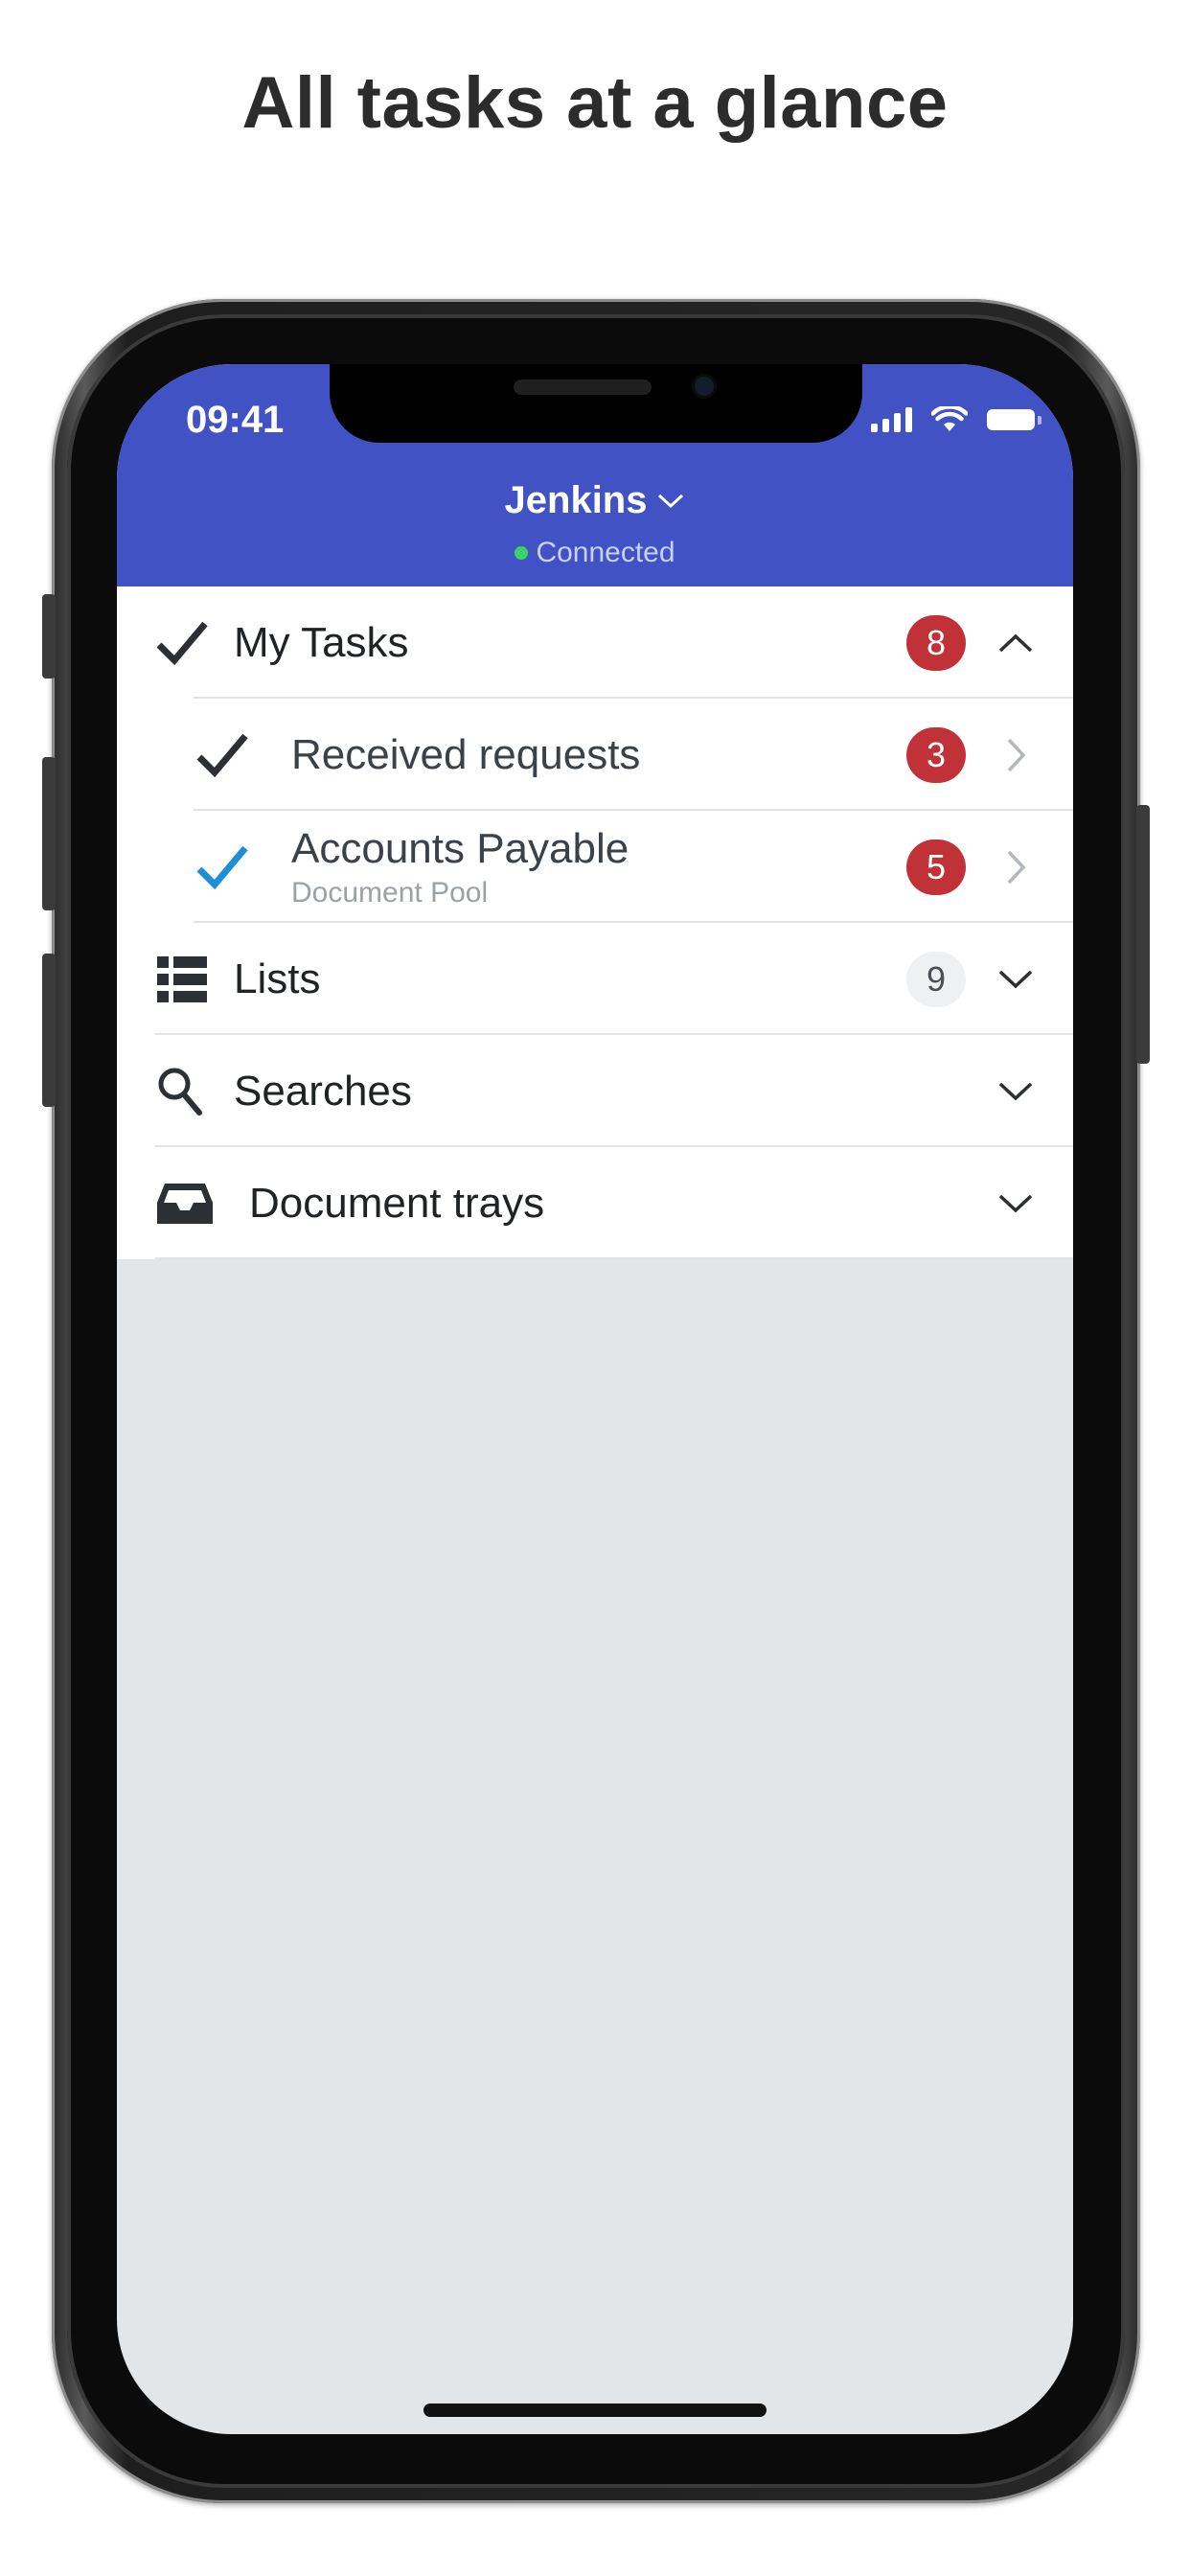  I want to click on count-badge: 5, so click(936, 867).